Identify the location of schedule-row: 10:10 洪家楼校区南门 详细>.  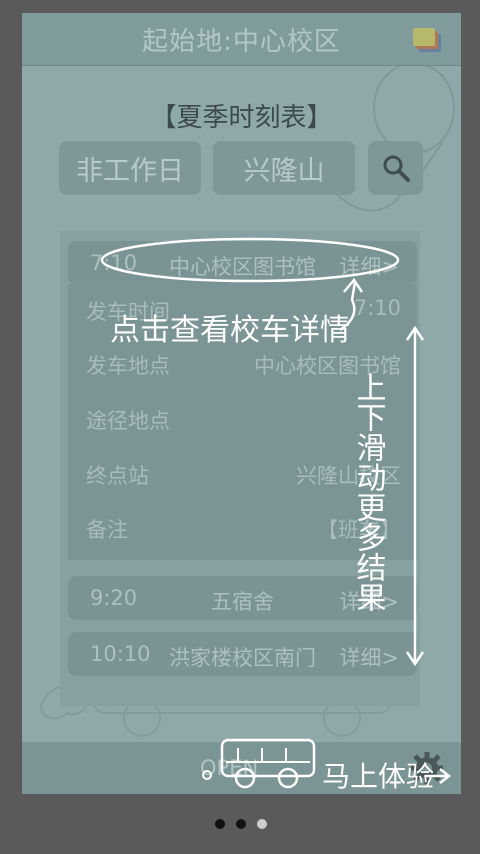
(242, 654).